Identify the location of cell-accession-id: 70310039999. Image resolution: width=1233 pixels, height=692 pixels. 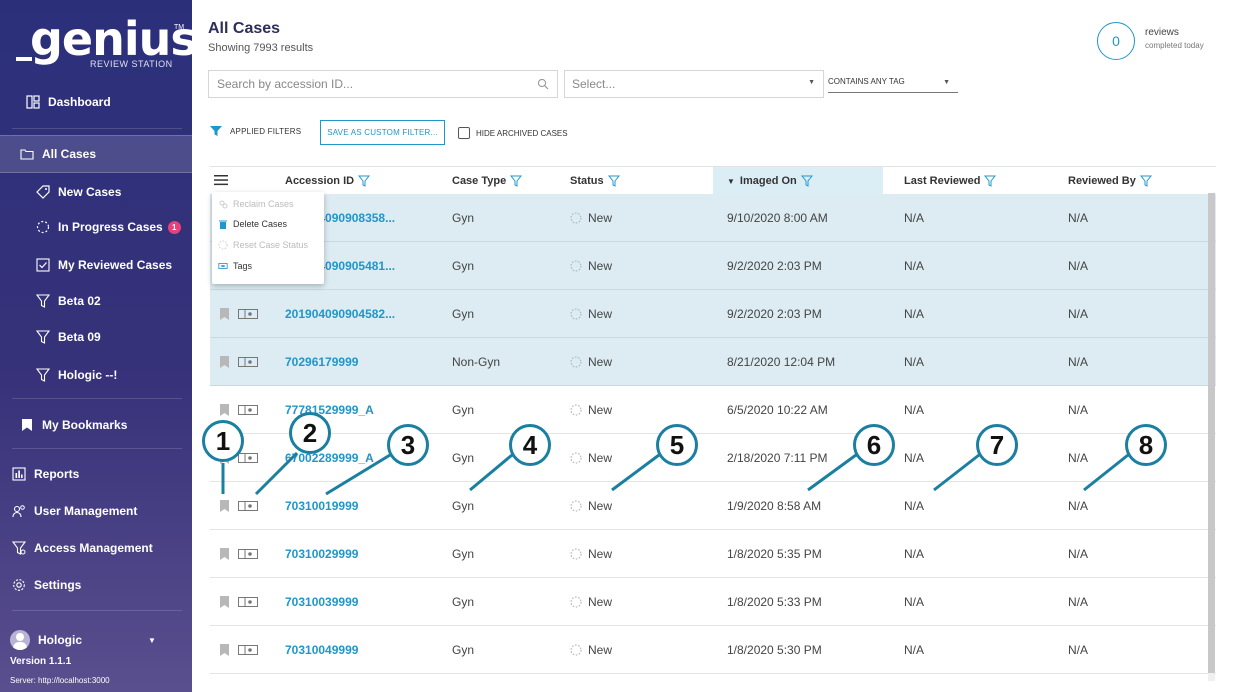
(321, 602).